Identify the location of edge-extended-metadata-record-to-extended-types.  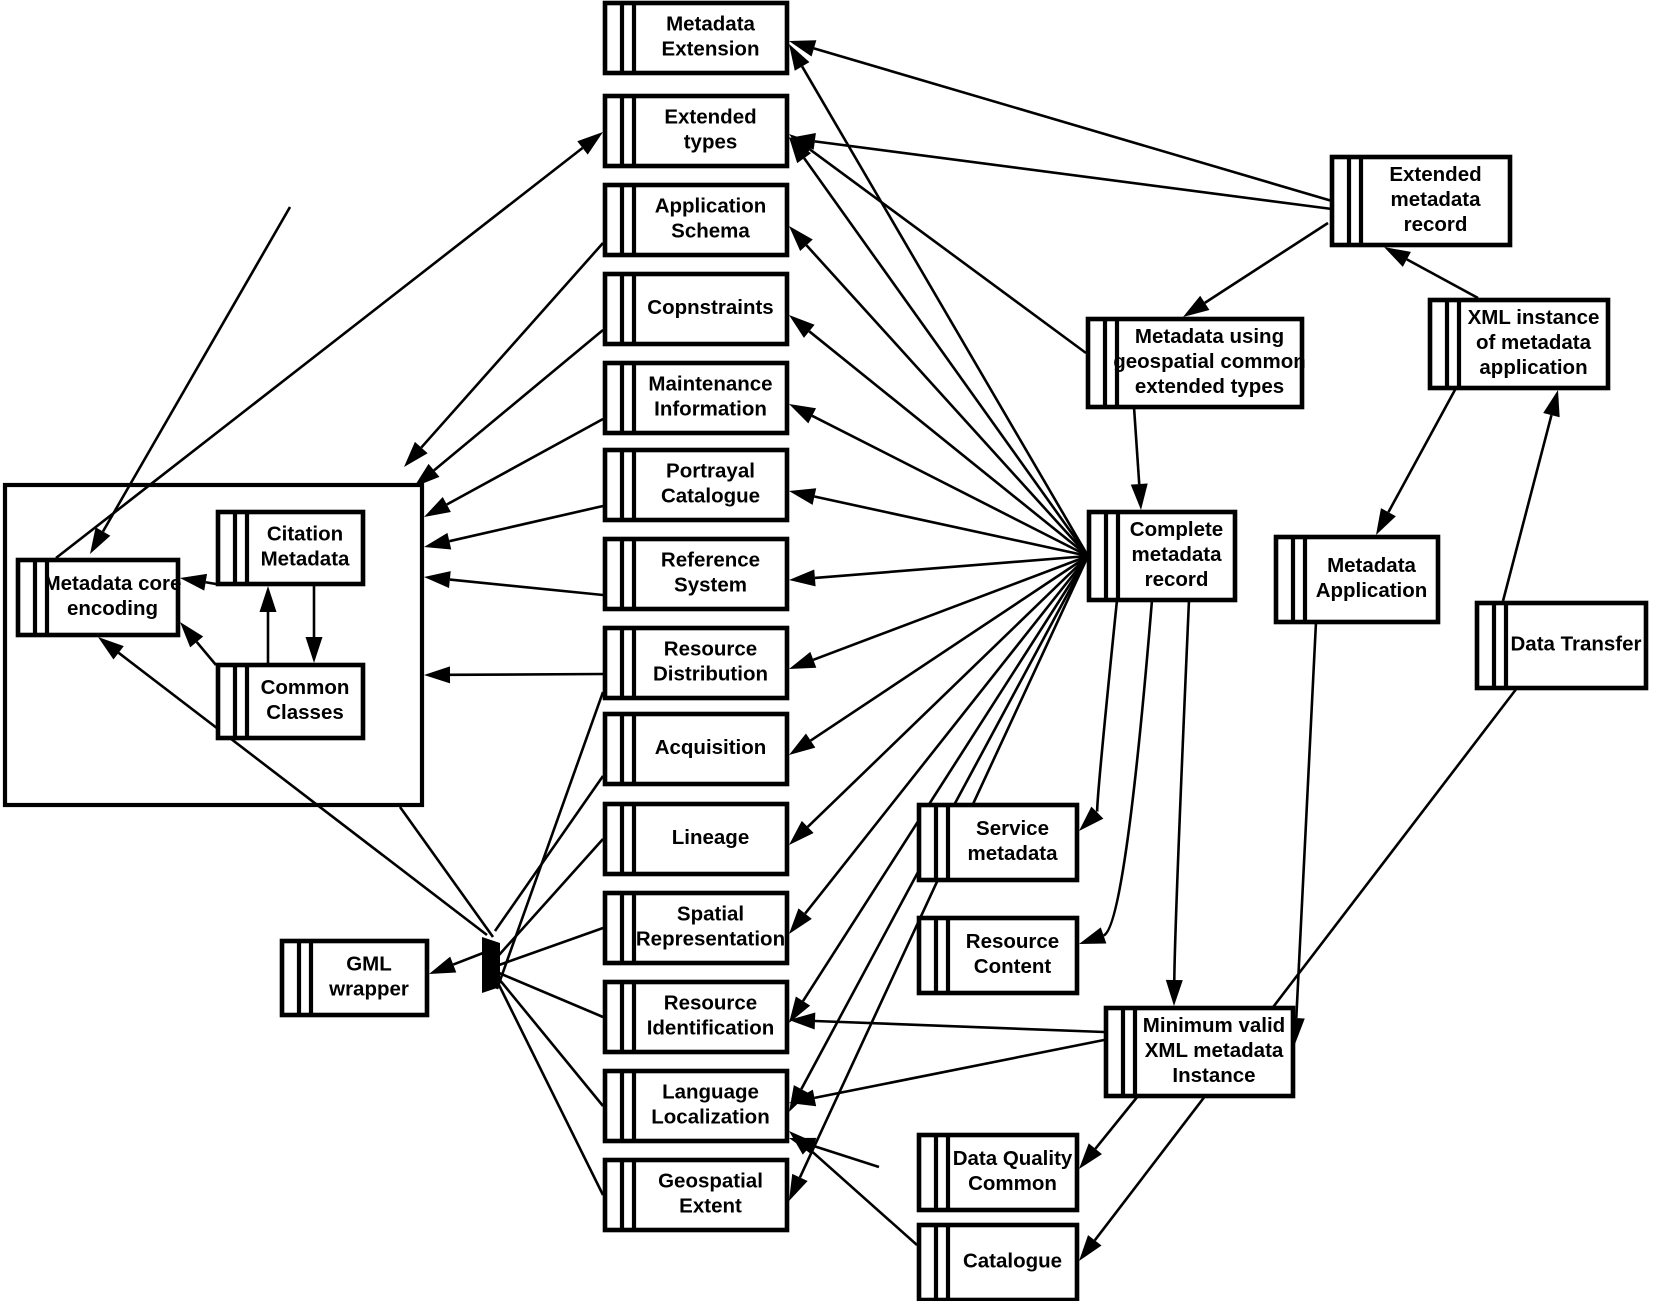
(1061, 171).